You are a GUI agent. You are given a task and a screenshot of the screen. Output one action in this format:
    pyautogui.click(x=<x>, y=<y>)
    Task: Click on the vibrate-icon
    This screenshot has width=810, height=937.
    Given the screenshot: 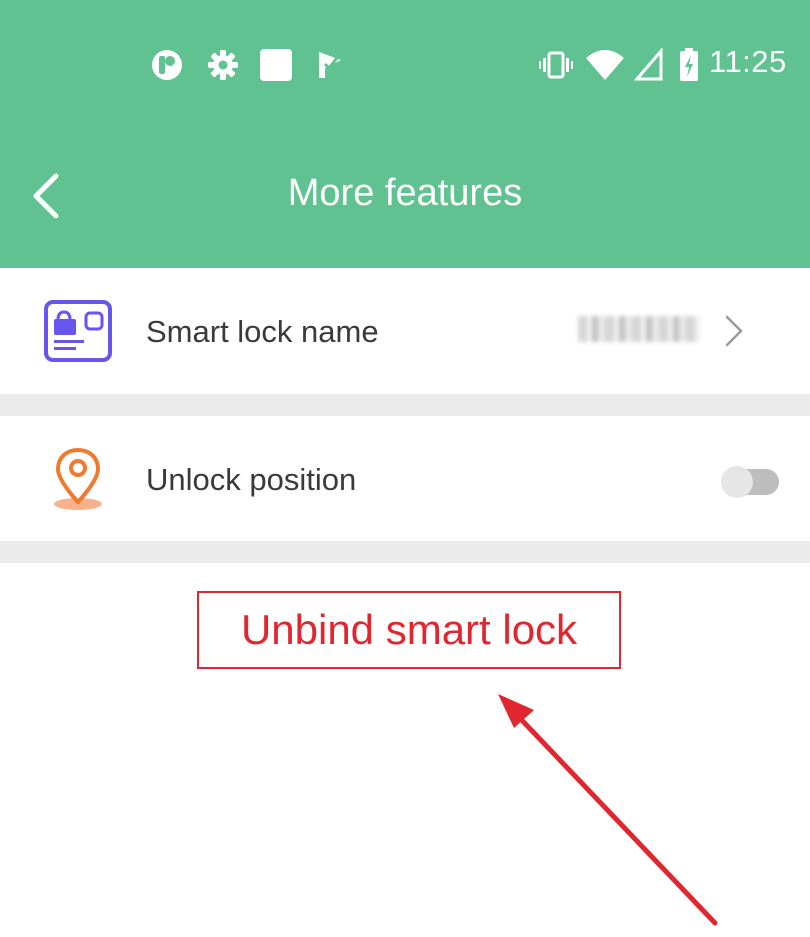 What is the action you would take?
    pyautogui.click(x=556, y=65)
    